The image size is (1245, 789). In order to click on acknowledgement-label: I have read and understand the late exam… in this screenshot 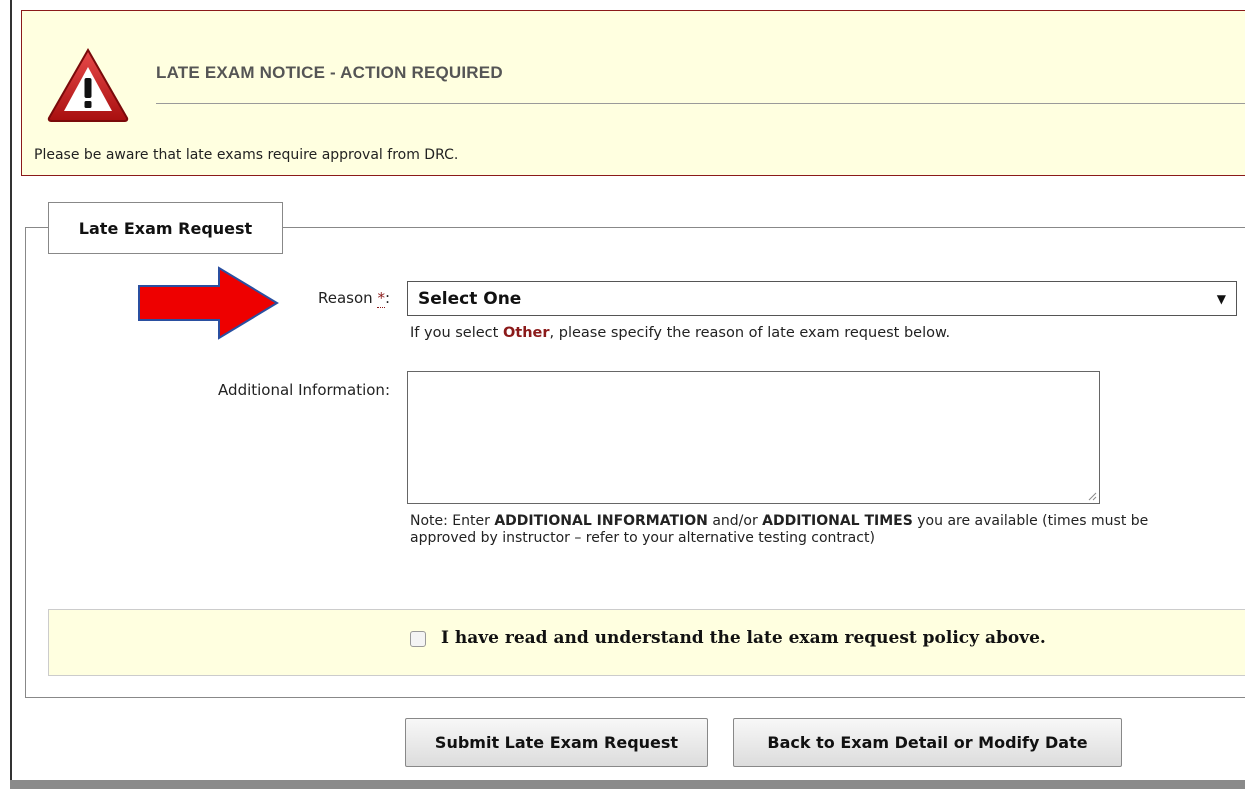, I will do `click(743, 638)`.